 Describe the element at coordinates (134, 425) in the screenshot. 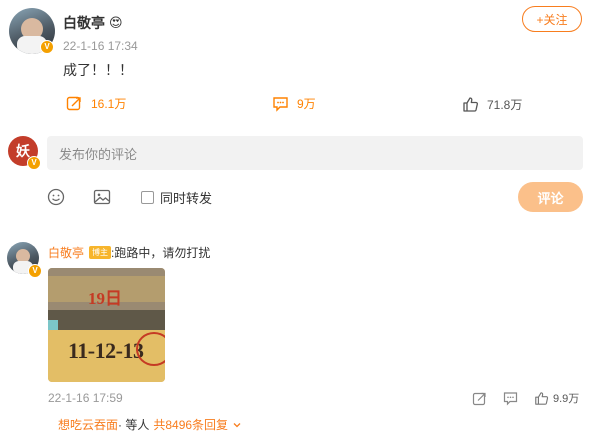

I see `reply-suffix: · 等人` at that location.